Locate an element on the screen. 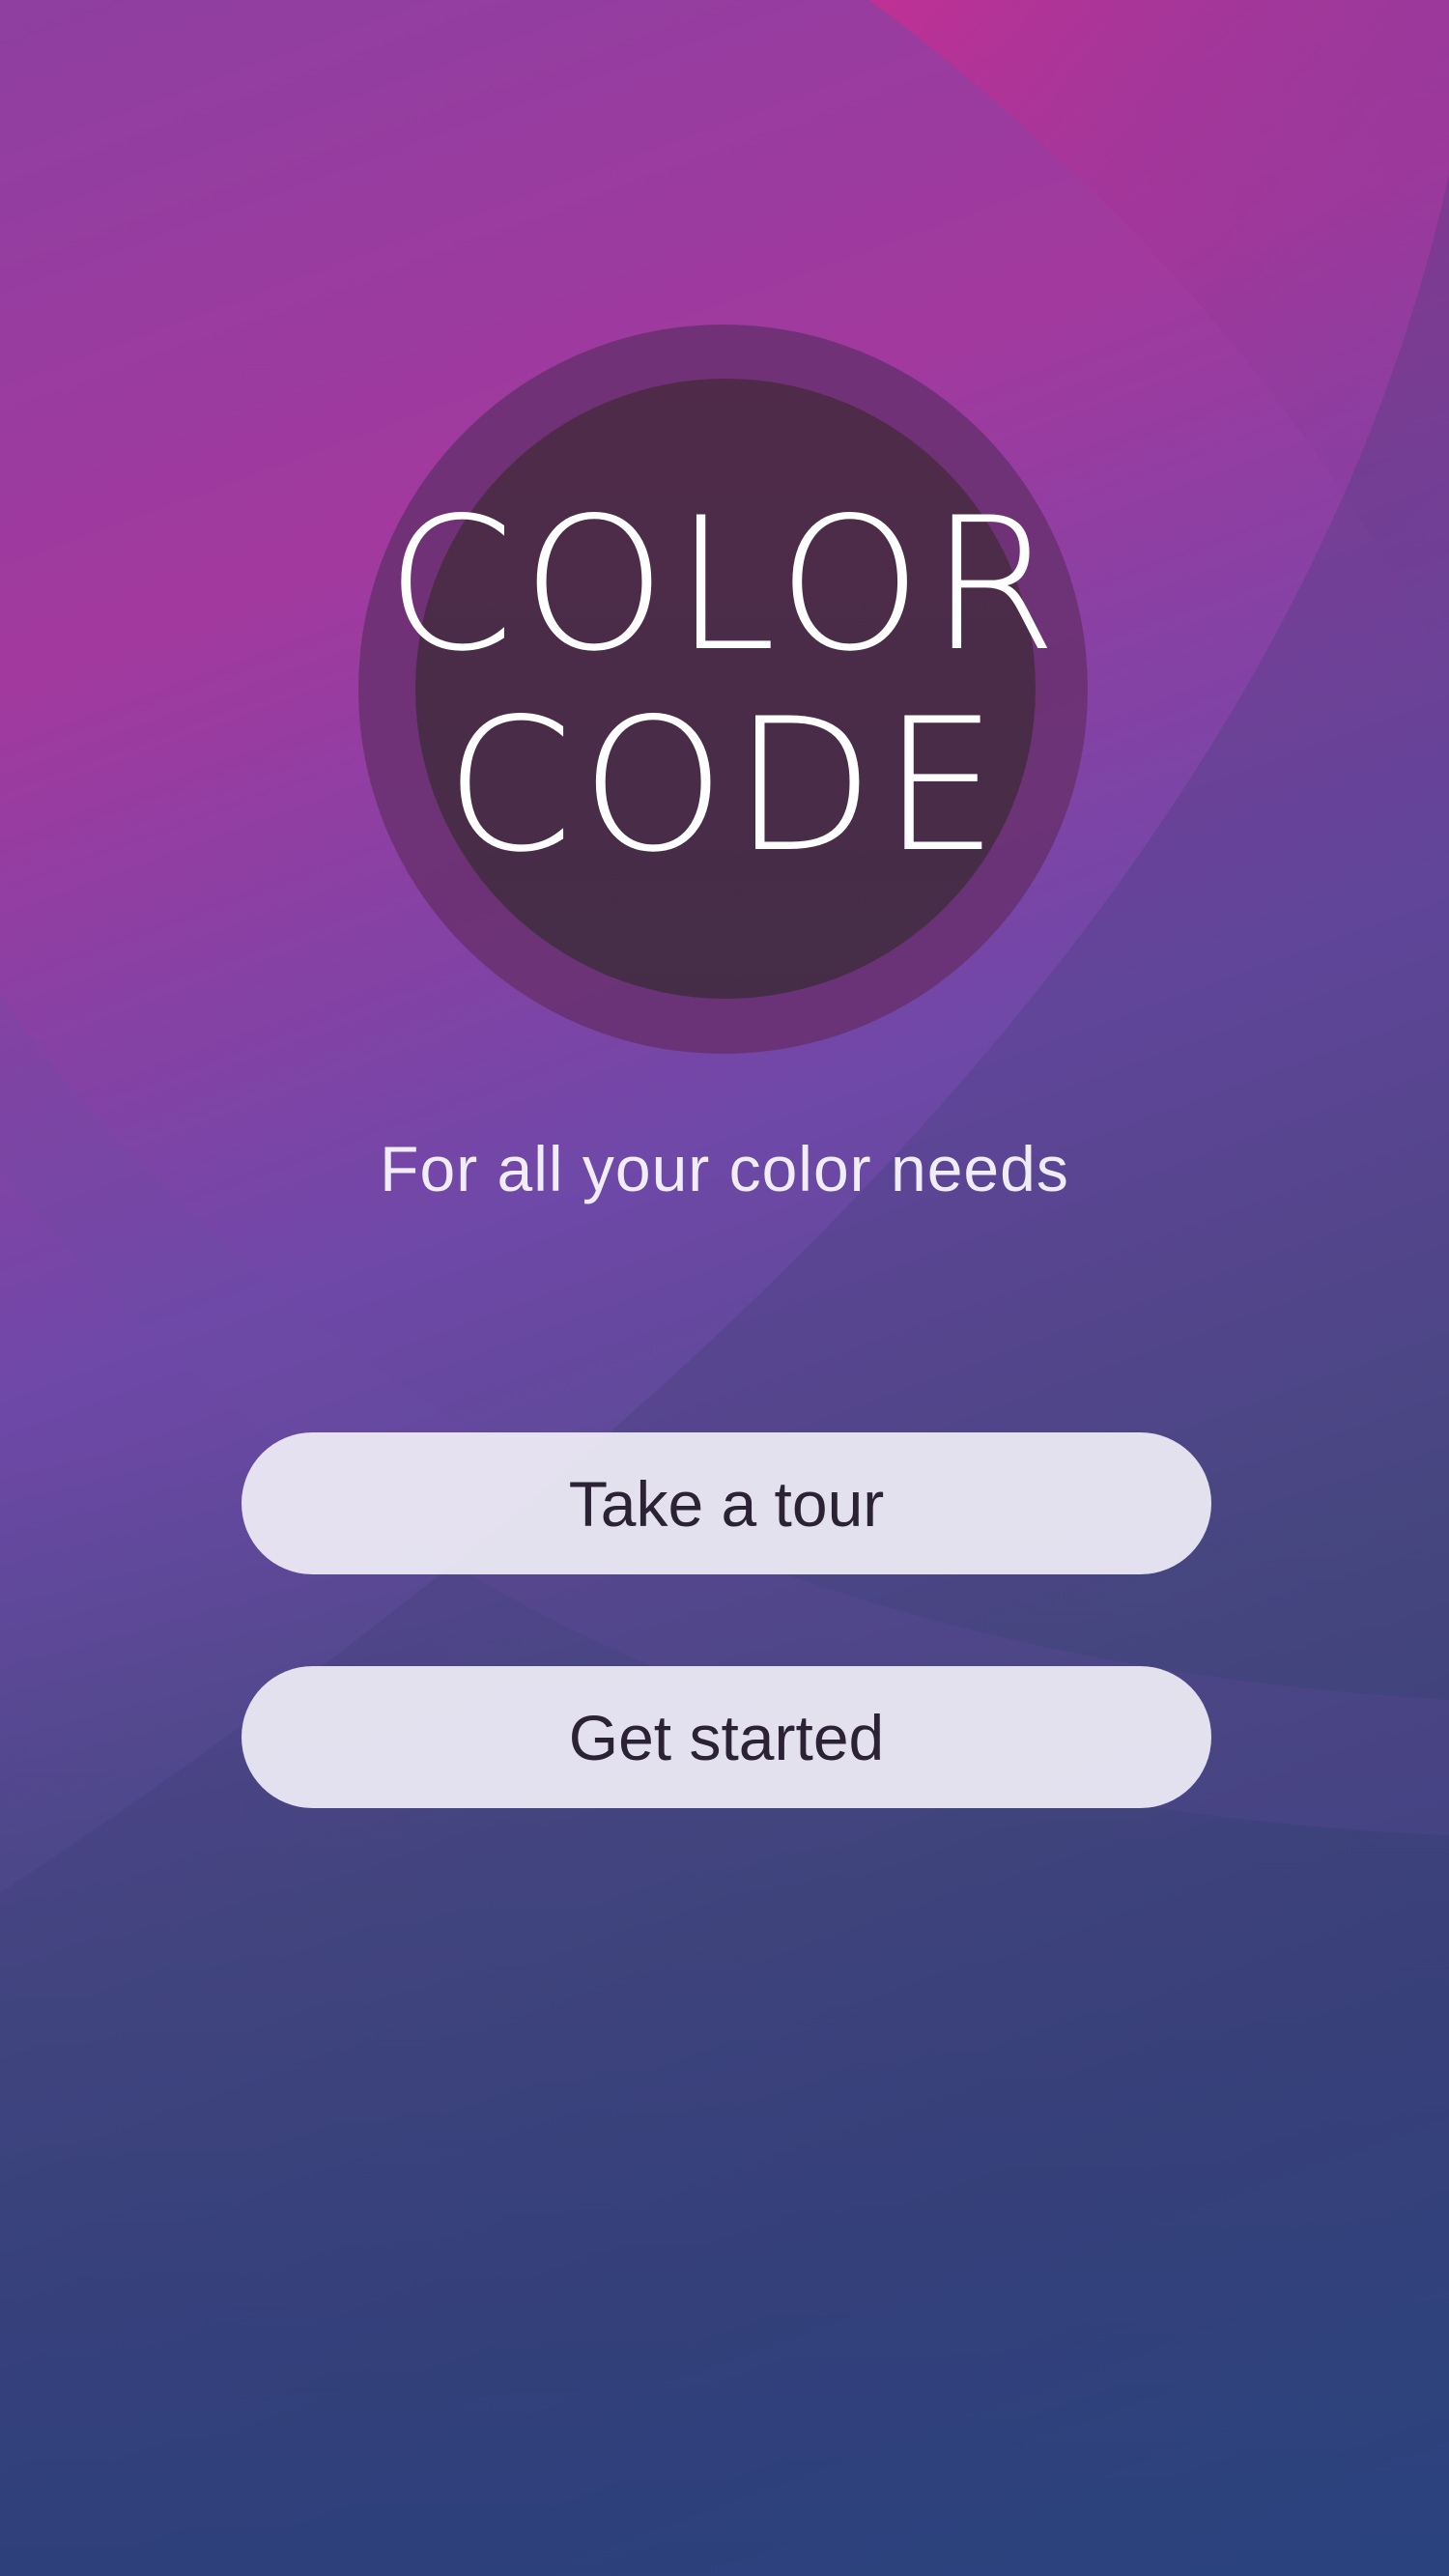 The width and height of the screenshot is (1449, 2576). logo-word-code: Code is located at coordinates (725, 785).